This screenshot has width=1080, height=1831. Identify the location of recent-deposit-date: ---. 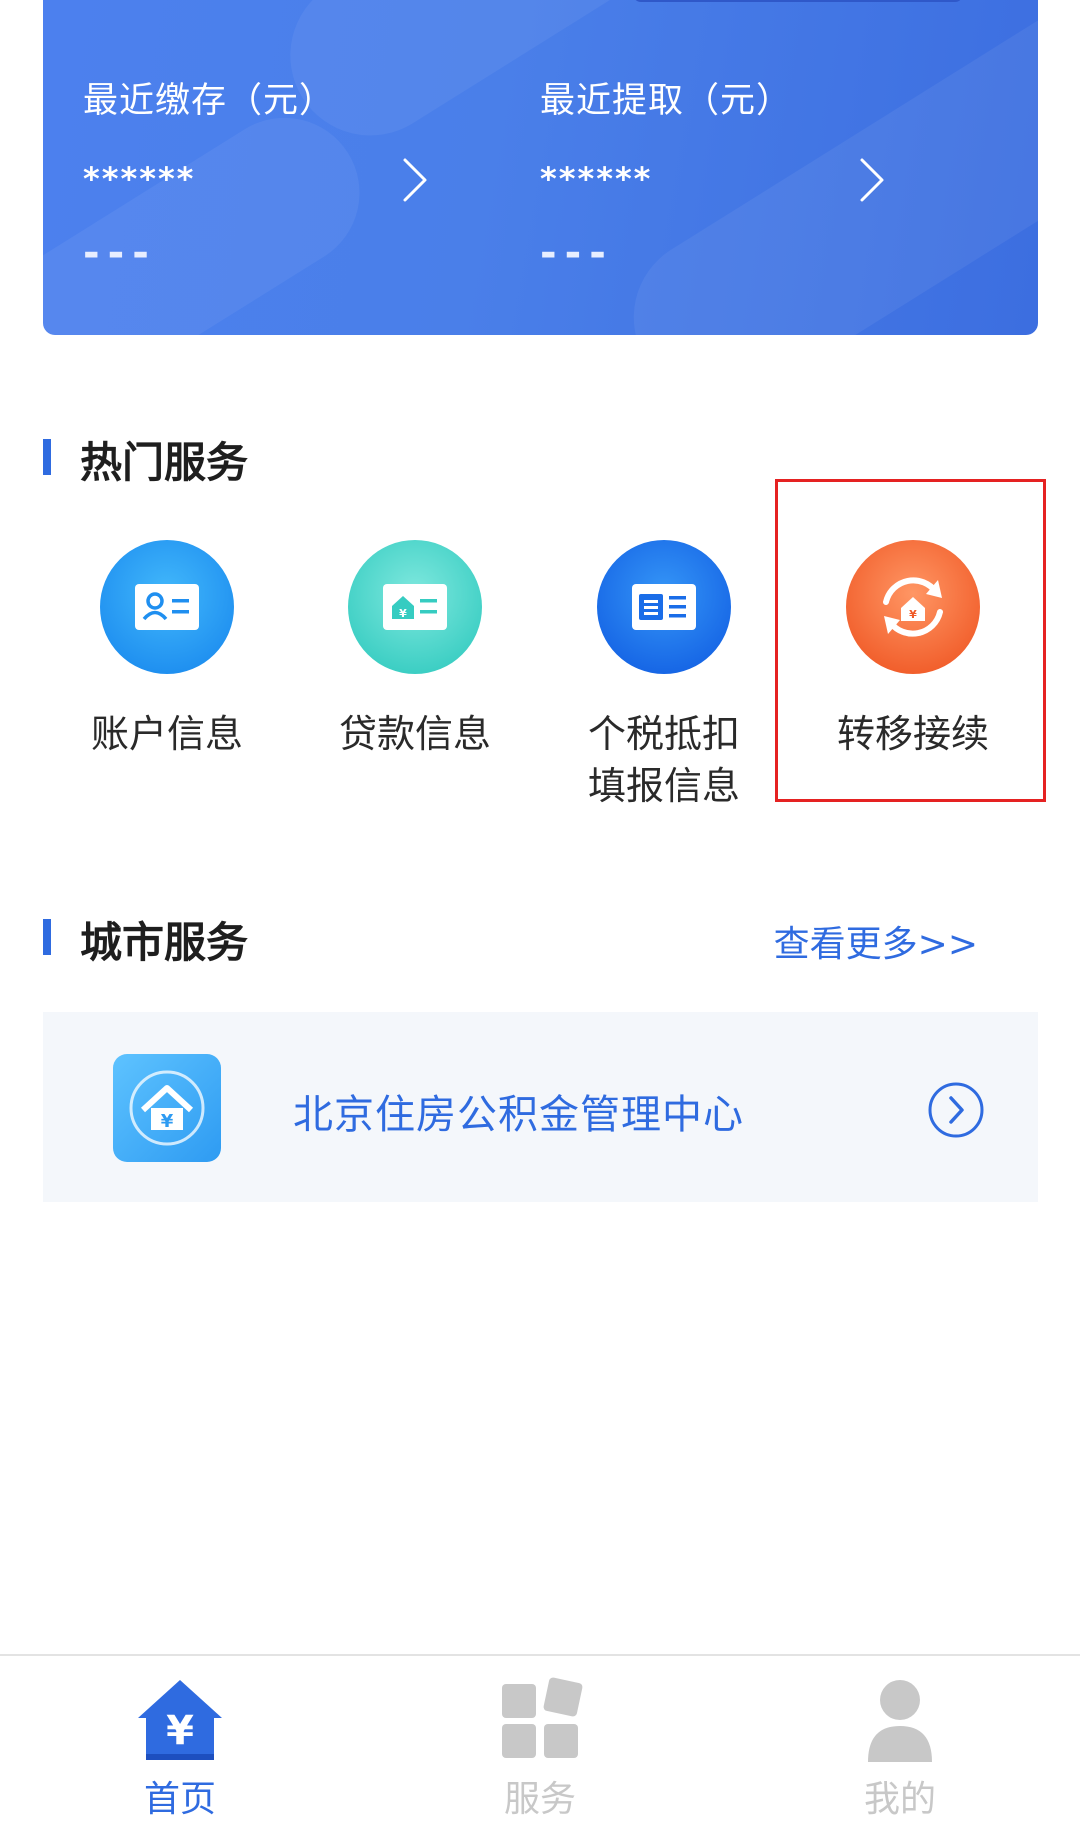
(120, 253).